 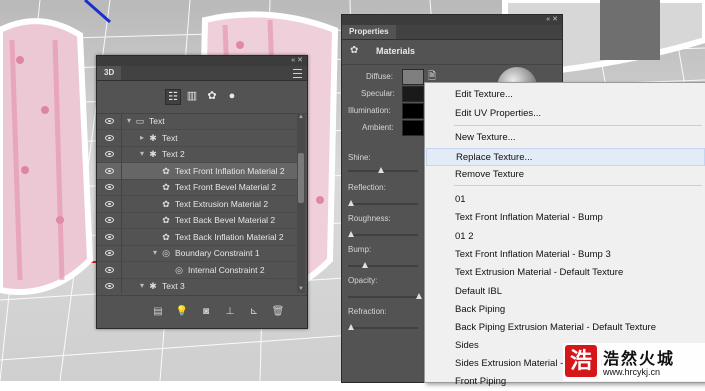 I want to click on whole-scene-filter-icon: ☷, so click(x=173, y=97).